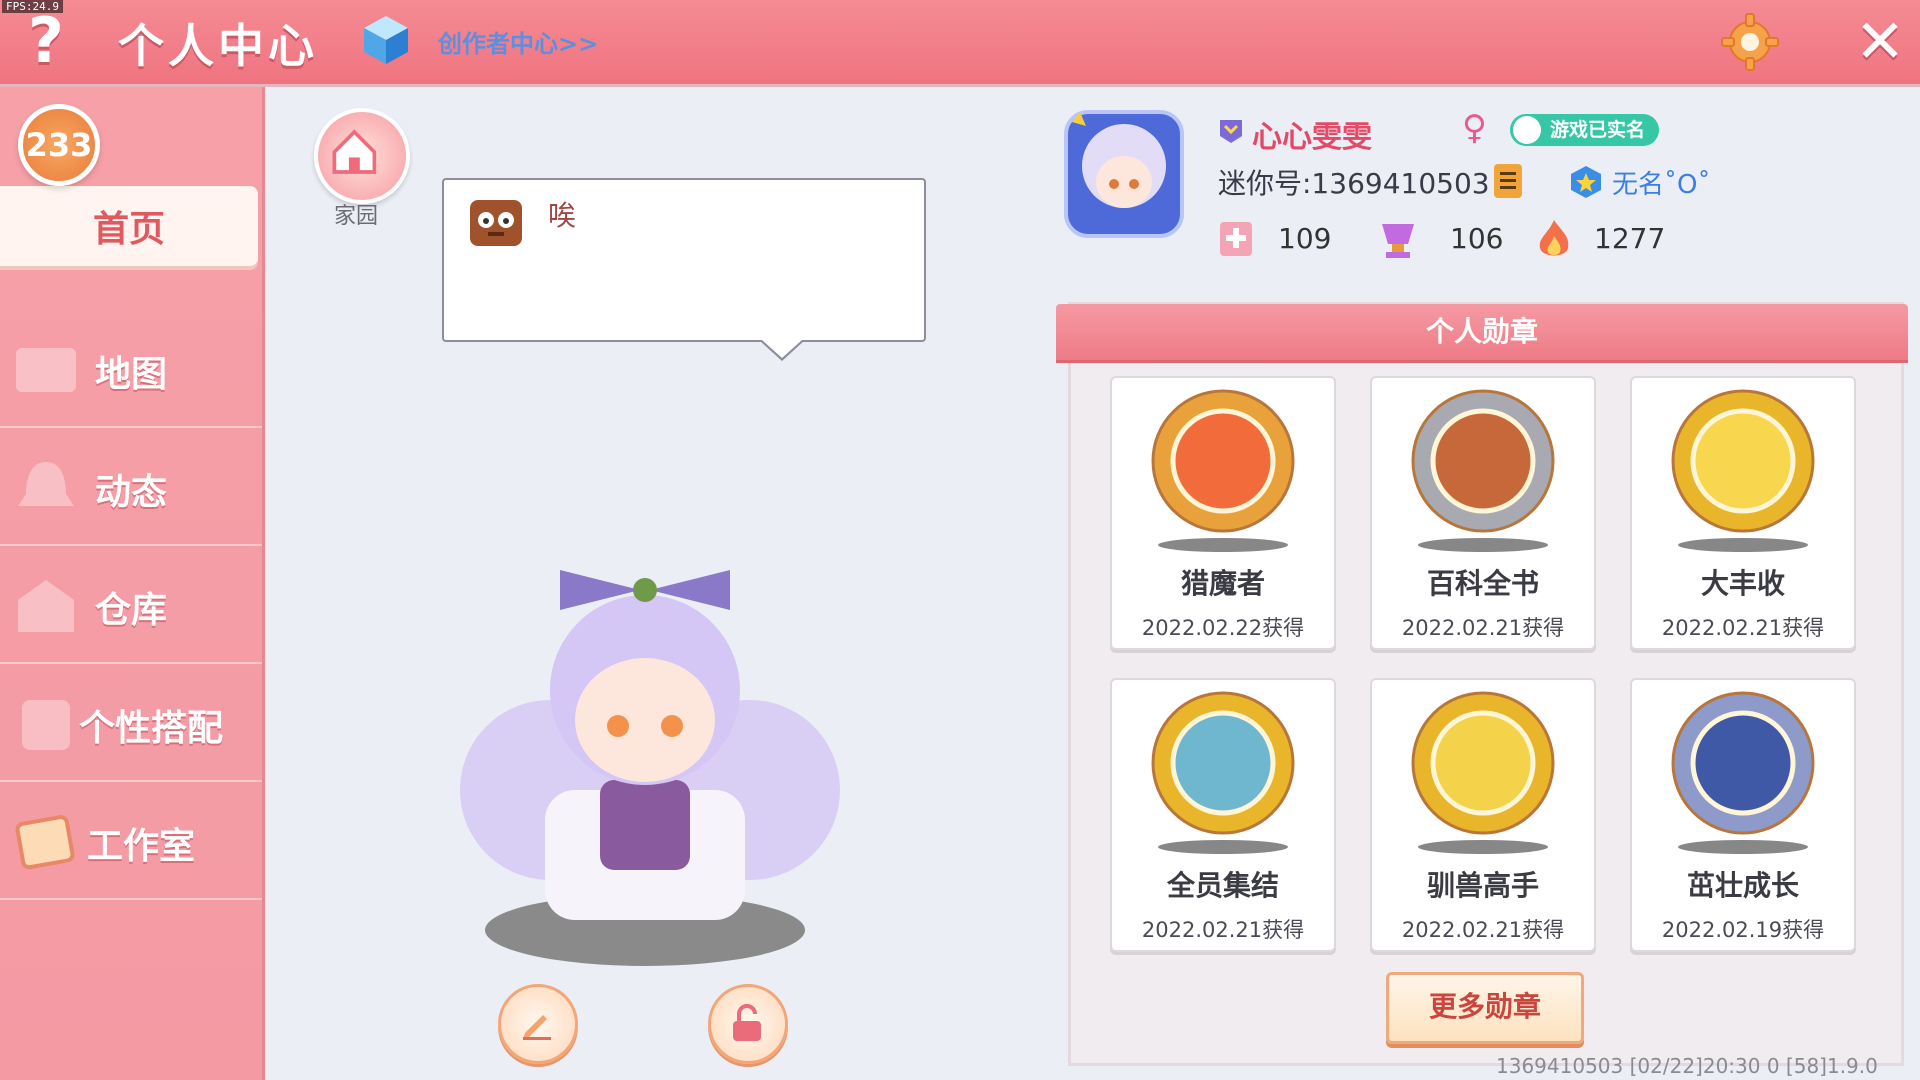 This screenshot has width=1920, height=1080. I want to click on medal-card: 茁壮成长 2022.02.19获得, so click(1743, 815).